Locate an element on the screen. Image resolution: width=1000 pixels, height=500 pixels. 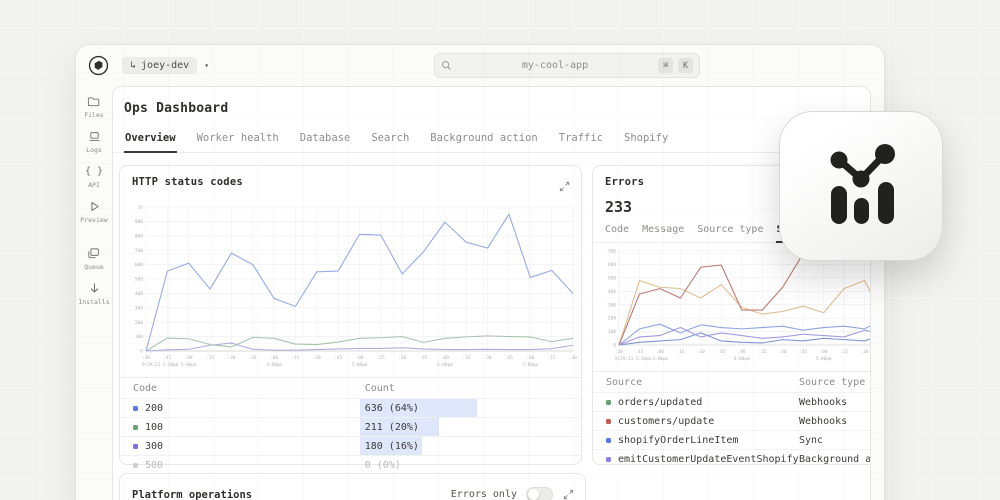
cmd-key-badge: ⌘ is located at coordinates (665, 65).